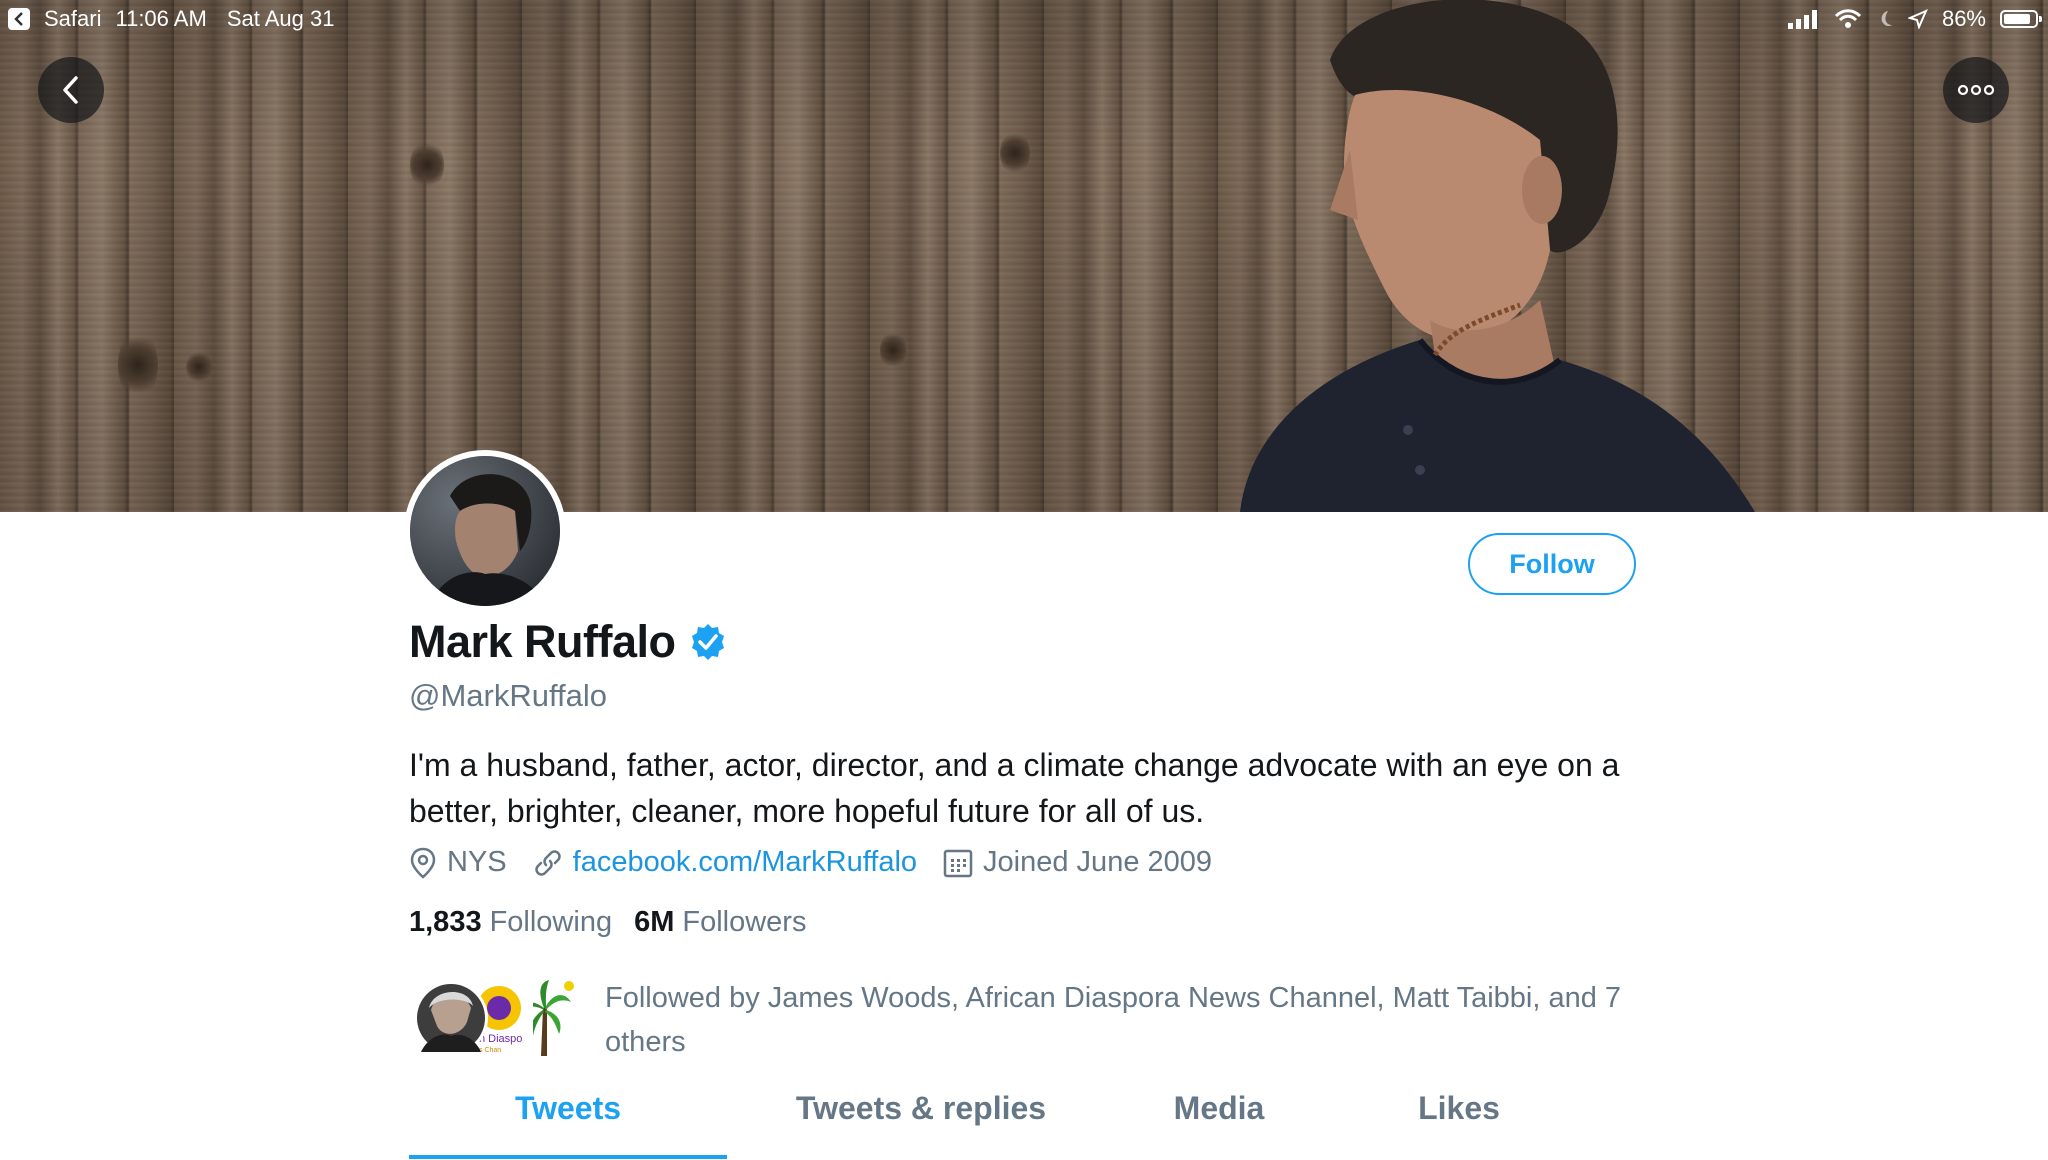  I want to click on profile-stats: 1,833 Following 6M Followers, so click(618, 922).